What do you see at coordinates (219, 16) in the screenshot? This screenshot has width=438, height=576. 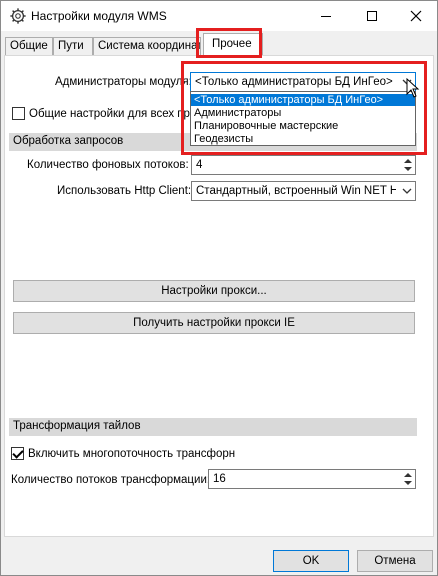 I see `title-bar: Настройки модуля WMS` at bounding box center [219, 16].